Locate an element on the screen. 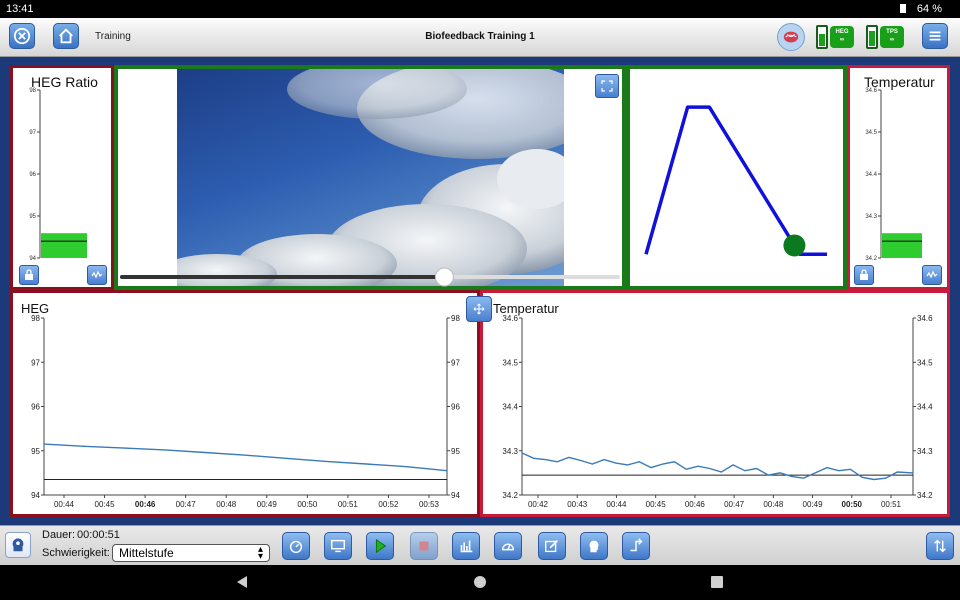 The image size is (960, 600). x-tick-label: 00:42 is located at coordinates (538, 504).